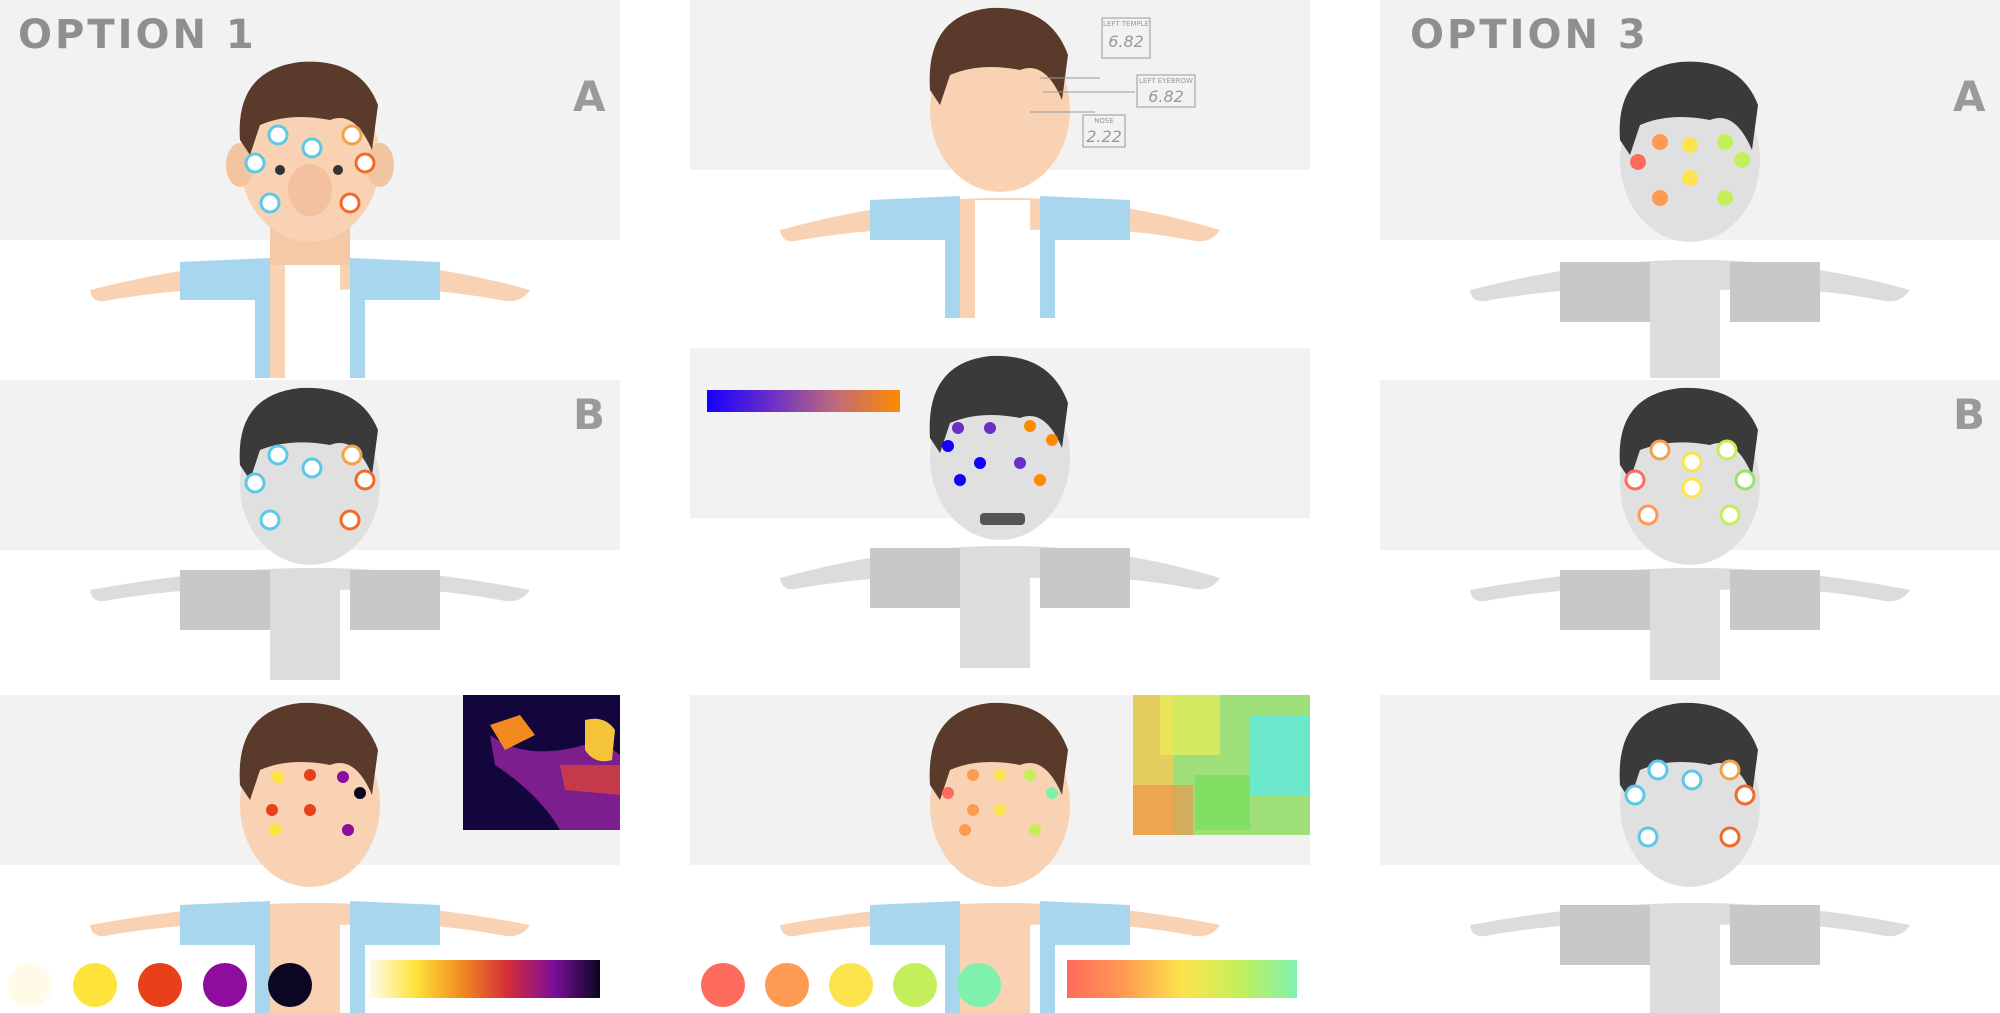 The height and width of the screenshot is (1013, 2000). Describe the element at coordinates (1000, 508) in the screenshot. I see `option2-panel-middle` at that location.